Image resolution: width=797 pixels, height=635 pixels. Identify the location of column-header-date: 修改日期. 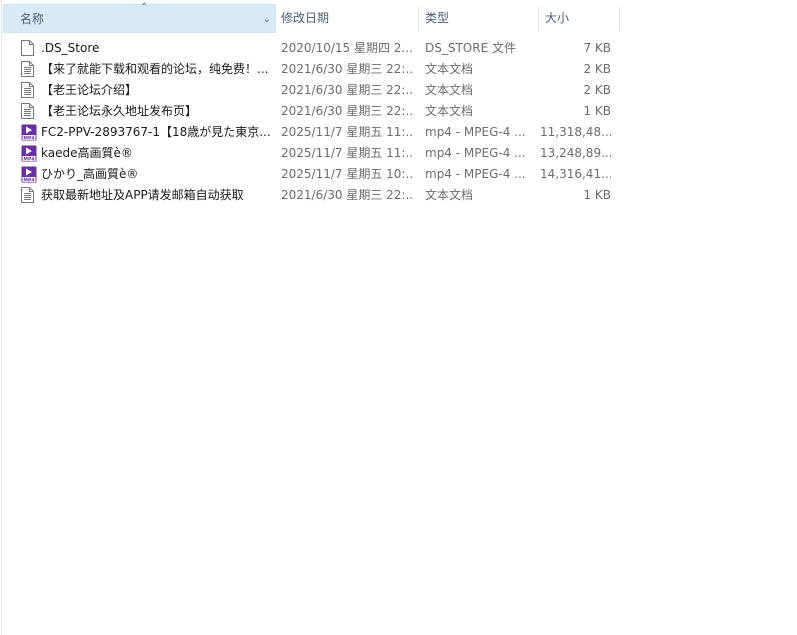
(347, 18).